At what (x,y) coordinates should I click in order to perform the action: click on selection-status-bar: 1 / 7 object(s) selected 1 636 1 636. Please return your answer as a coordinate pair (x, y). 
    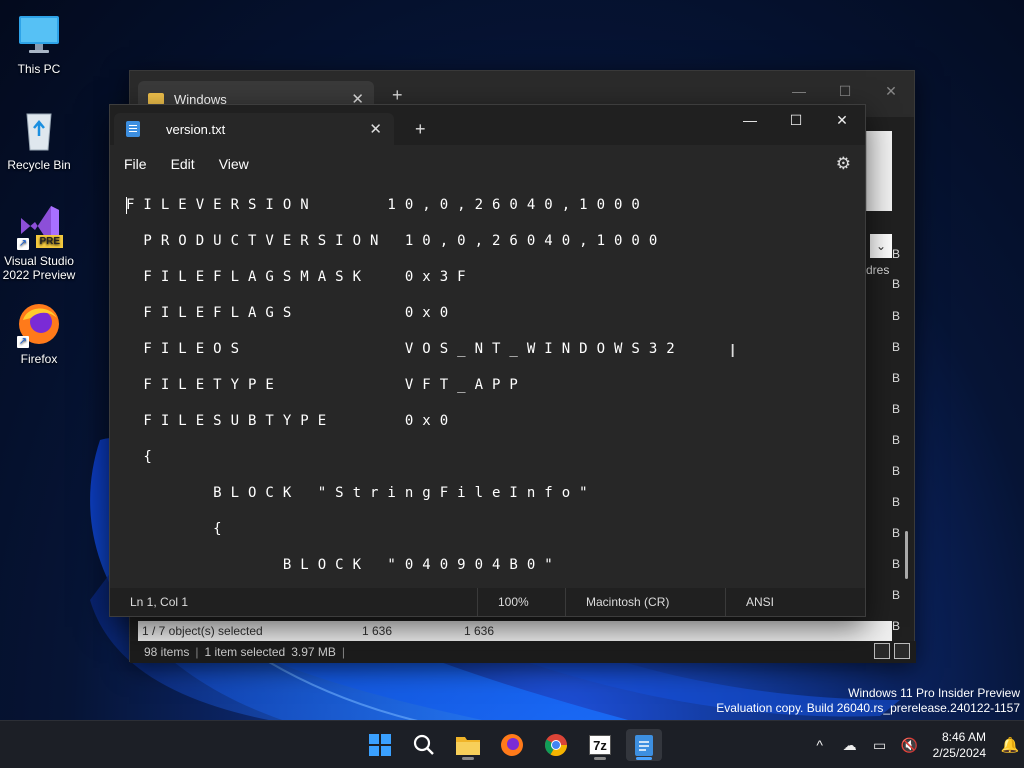
    Looking at the image, I should click on (515, 631).